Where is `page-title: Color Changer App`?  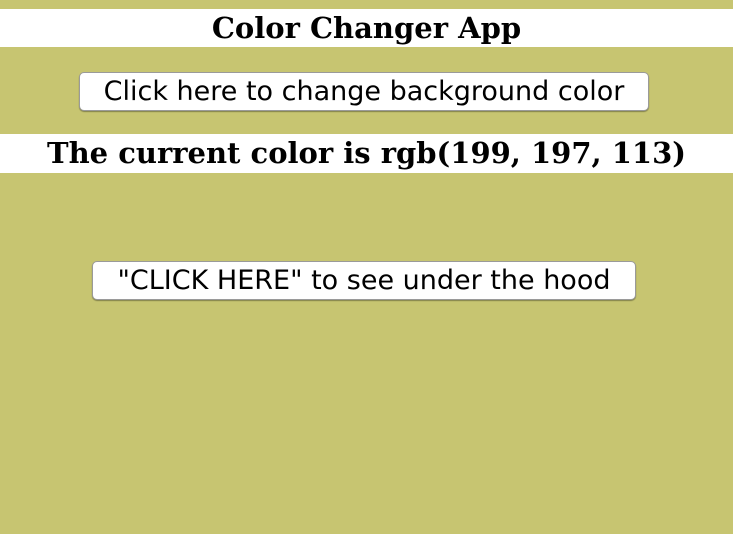 page-title: Color Changer App is located at coordinates (366, 27).